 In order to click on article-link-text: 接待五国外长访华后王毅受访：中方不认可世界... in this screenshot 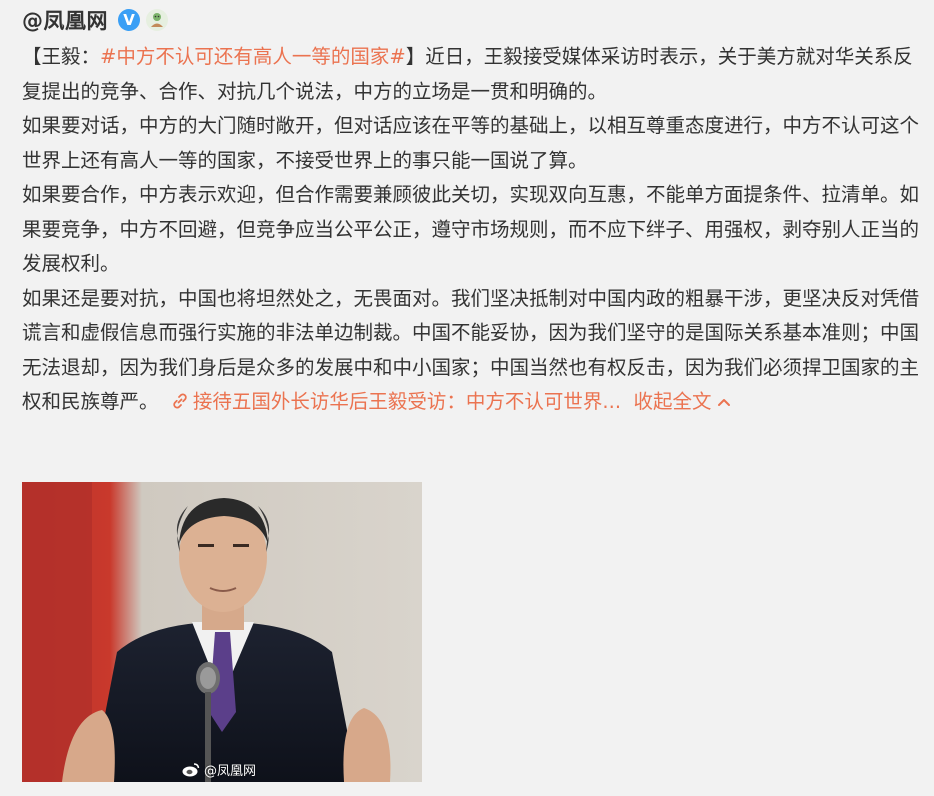, I will do `click(407, 401)`.